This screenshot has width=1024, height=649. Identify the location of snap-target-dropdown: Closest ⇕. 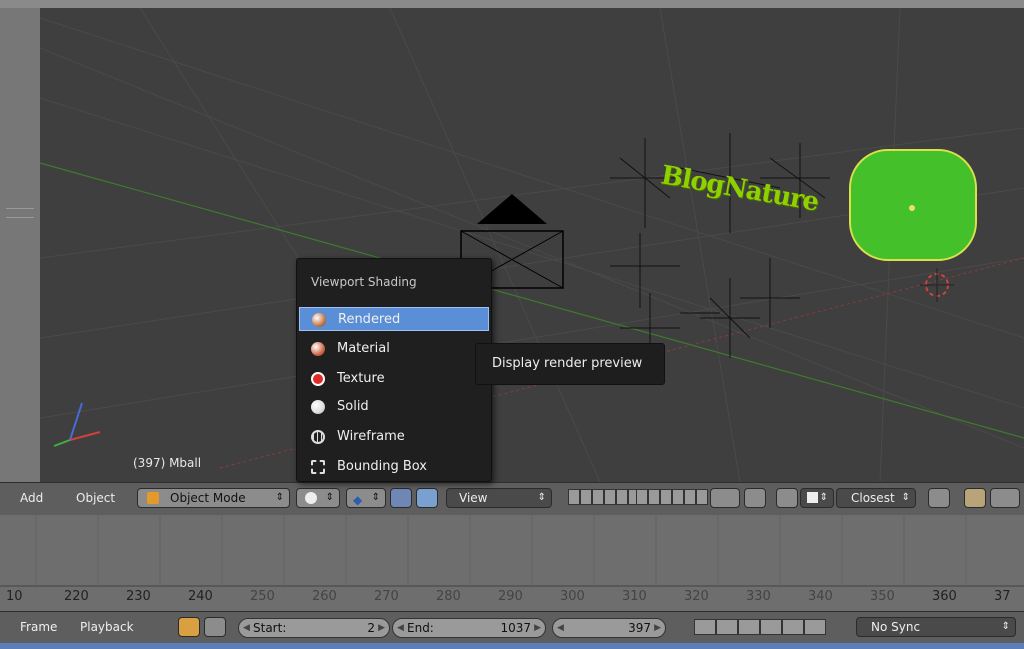
(876, 498).